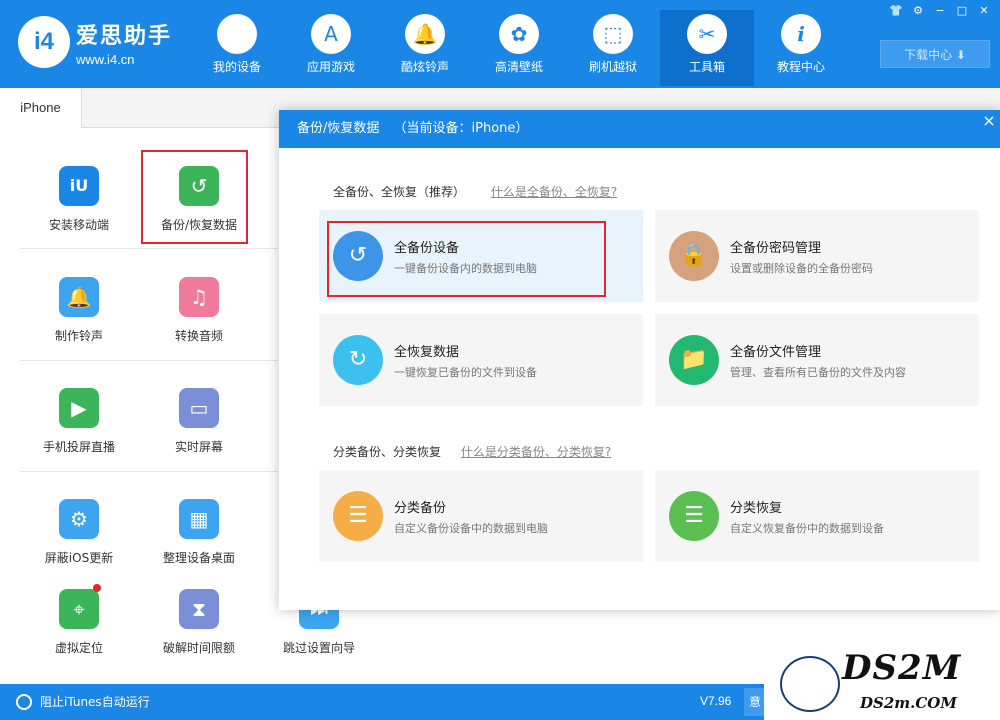 The image size is (1000, 720). What do you see at coordinates (896, 11) in the screenshot?
I see `skin-icon: 👕` at bounding box center [896, 11].